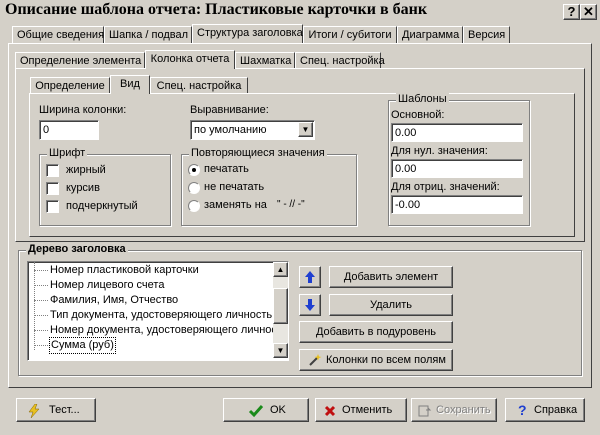  What do you see at coordinates (425, 411) in the screenshot?
I see `save-icon` at bounding box center [425, 411].